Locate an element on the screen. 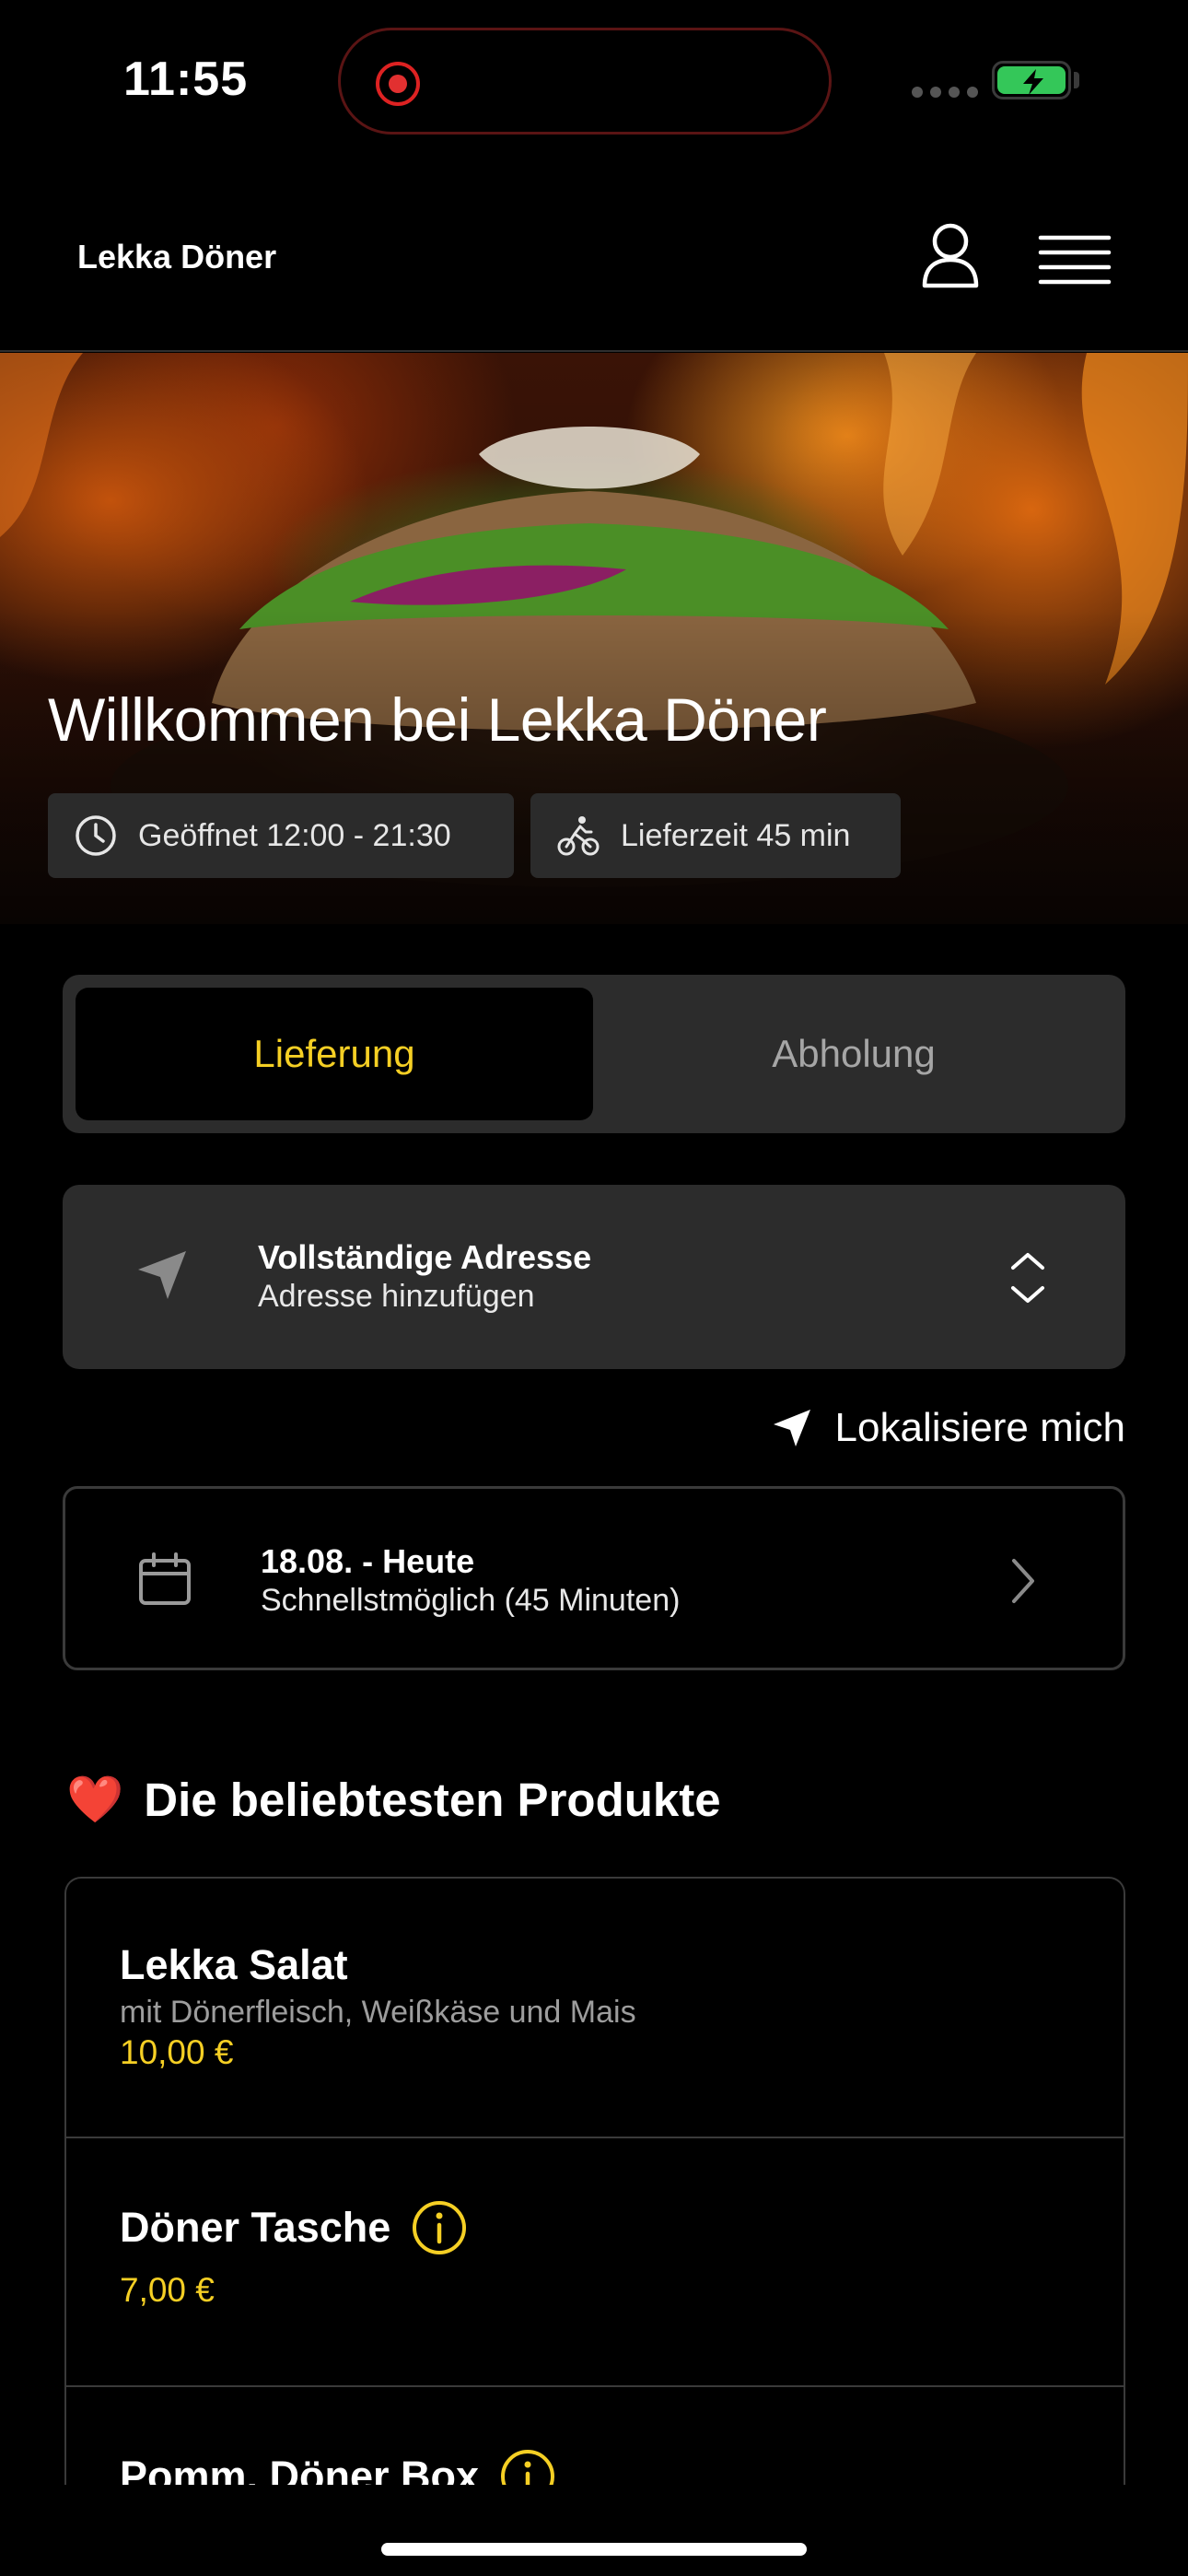 The width and height of the screenshot is (1188, 2576). navigation-arrow-icon is located at coordinates (162, 1275).